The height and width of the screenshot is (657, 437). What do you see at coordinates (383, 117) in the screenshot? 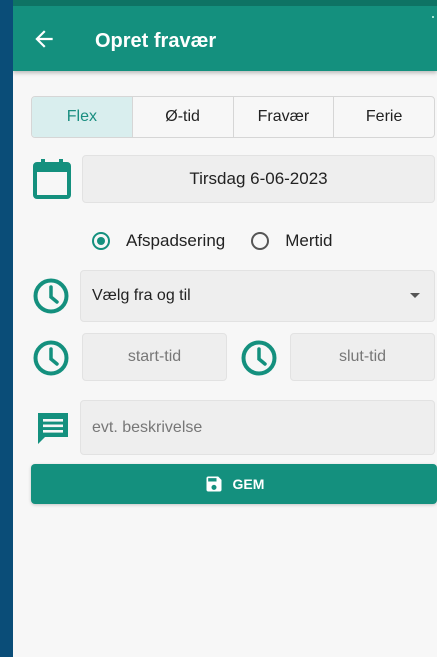
I see `tab-ferie: Ferie` at bounding box center [383, 117].